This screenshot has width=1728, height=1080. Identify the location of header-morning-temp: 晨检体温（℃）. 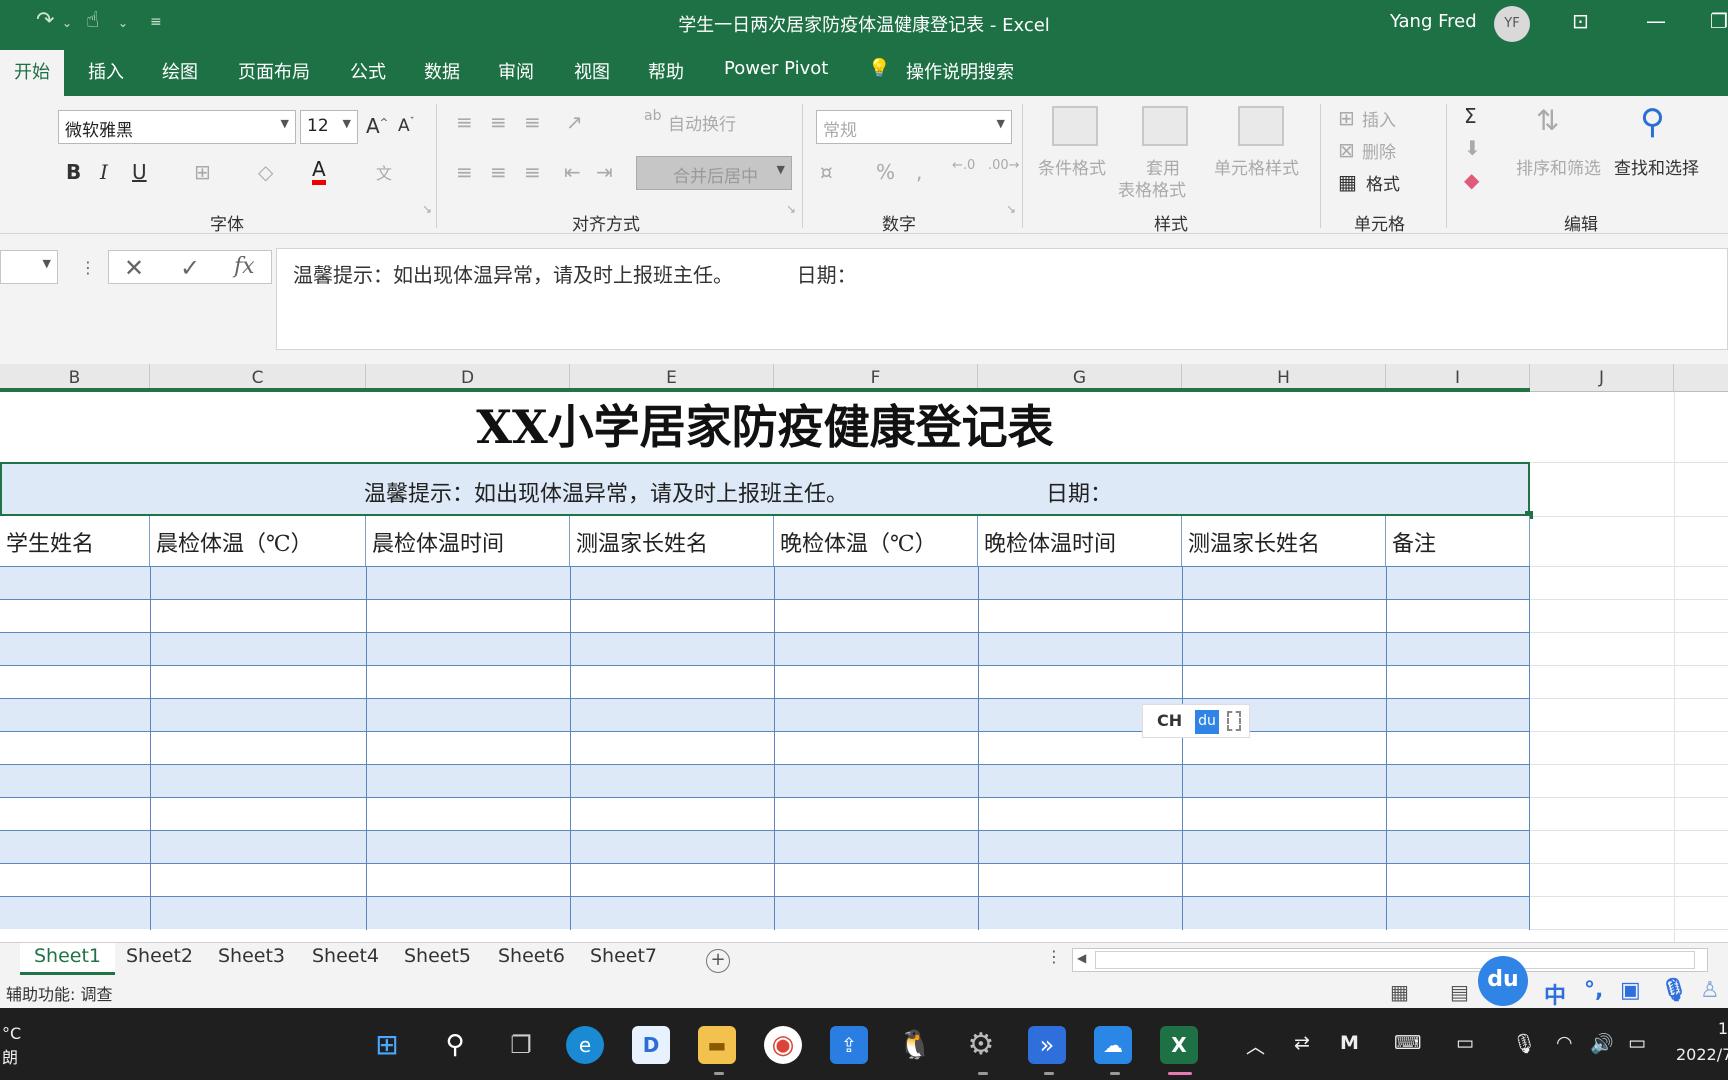
(258, 541).